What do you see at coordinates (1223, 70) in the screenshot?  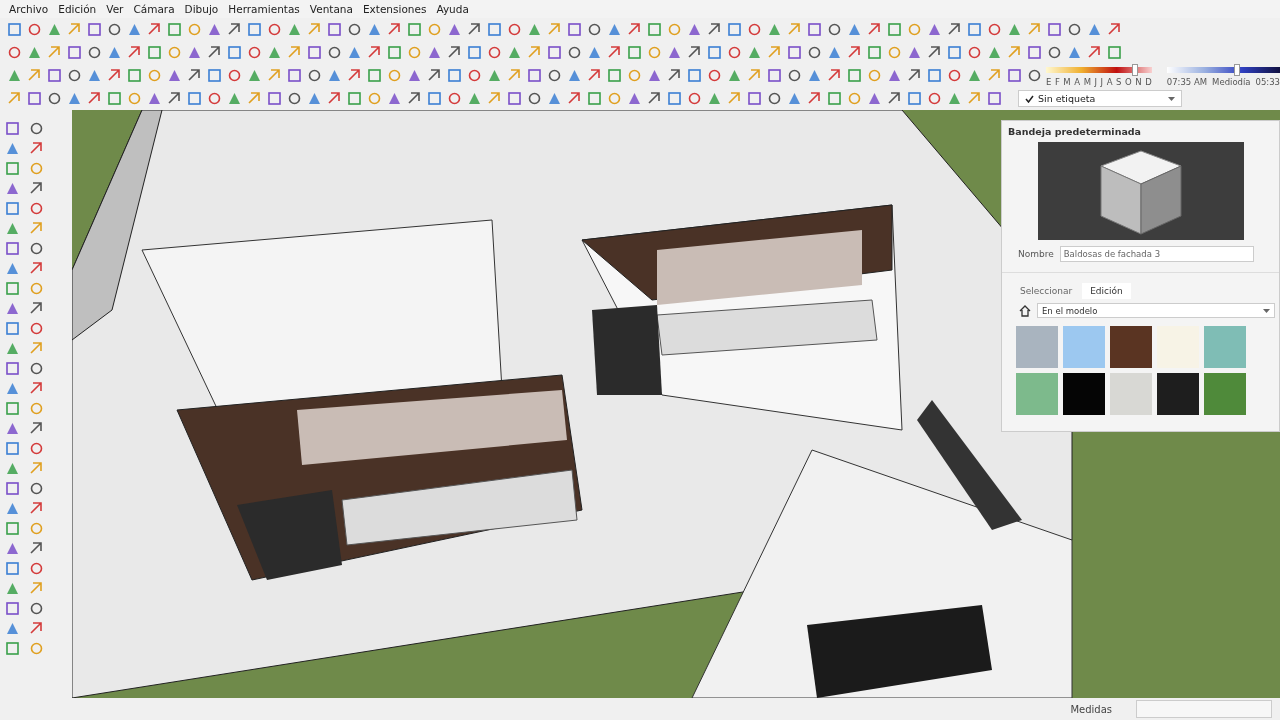 I see `time-slider` at bounding box center [1223, 70].